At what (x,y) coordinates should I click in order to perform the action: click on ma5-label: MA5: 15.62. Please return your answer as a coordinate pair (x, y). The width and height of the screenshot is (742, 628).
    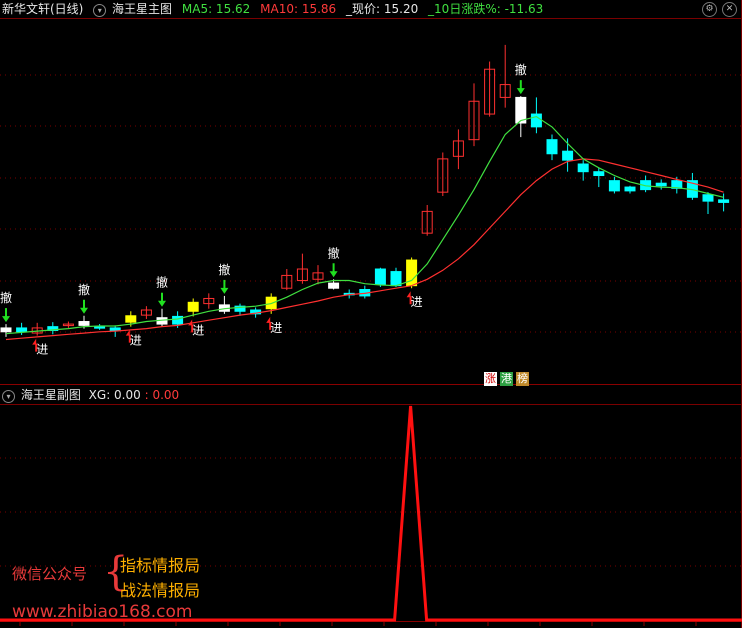
    Looking at the image, I should click on (216, 9).